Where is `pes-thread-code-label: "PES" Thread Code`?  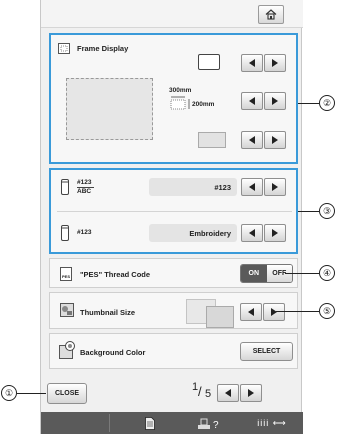
pes-thread-code-label: "PES" Thread Code is located at coordinates (115, 274).